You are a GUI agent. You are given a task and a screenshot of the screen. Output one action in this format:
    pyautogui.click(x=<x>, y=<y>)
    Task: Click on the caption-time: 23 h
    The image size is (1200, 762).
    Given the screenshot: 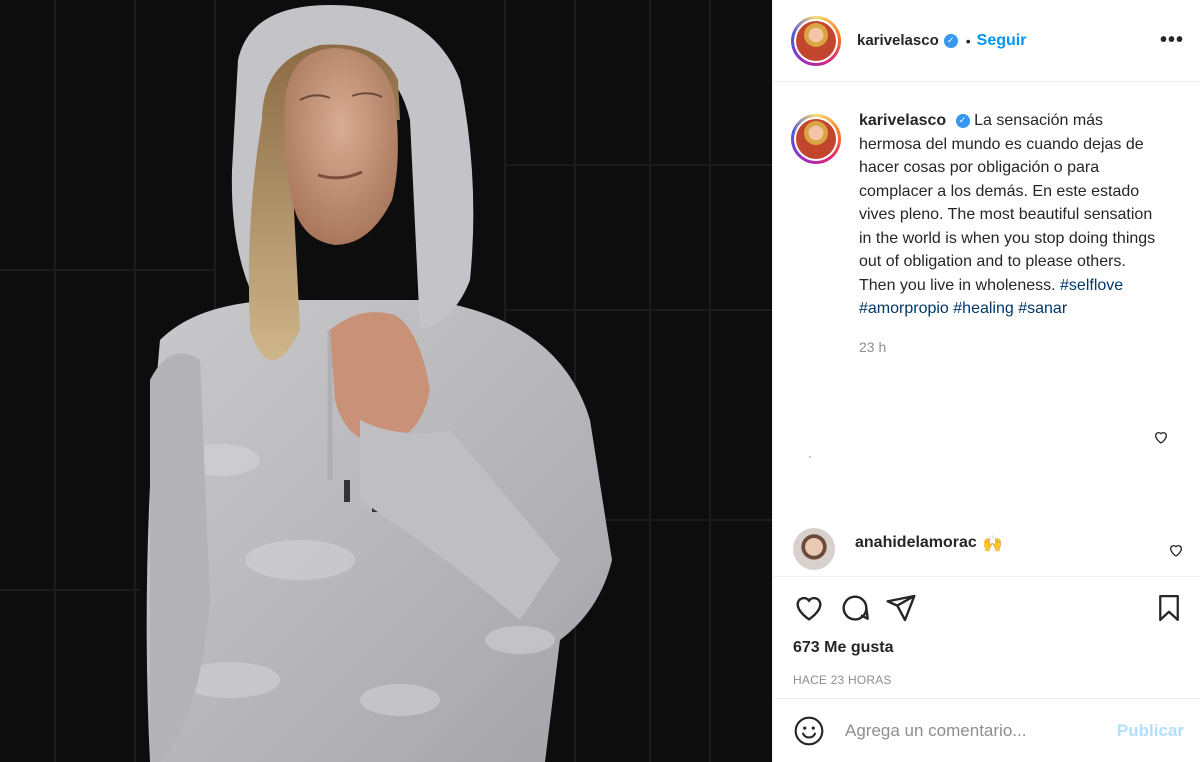 What is the action you would take?
    pyautogui.click(x=1021, y=347)
    